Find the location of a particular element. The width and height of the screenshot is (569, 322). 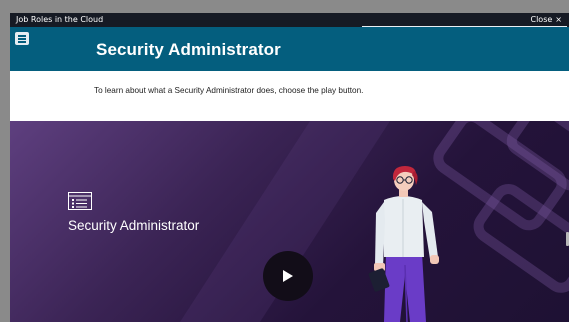

close-icon: × is located at coordinates (558, 19).